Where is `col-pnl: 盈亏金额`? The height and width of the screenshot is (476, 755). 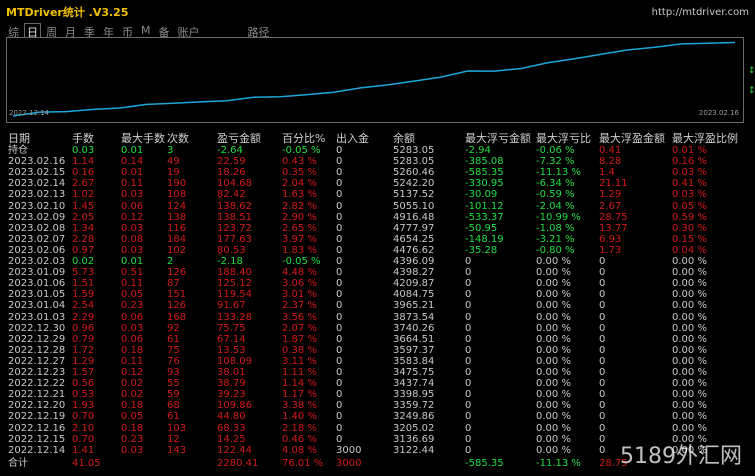 col-pnl: 盈亏金额 is located at coordinates (239, 138).